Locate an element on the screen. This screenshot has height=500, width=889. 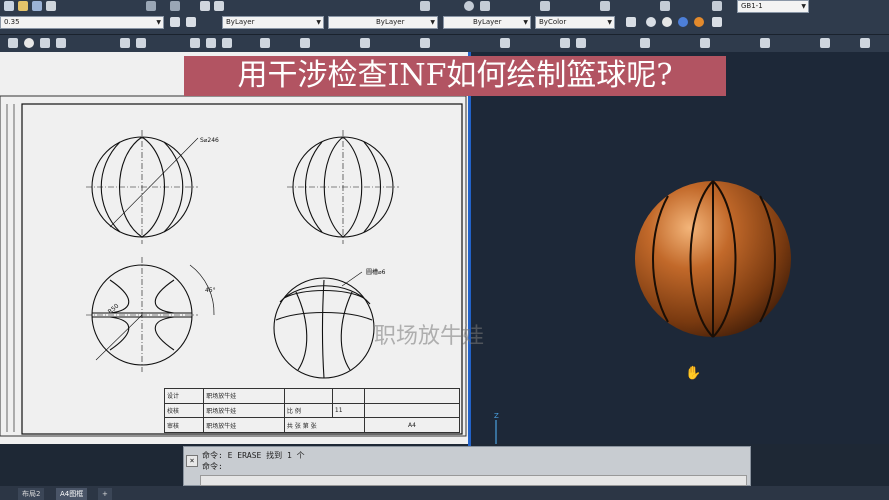
viewport-divider is located at coordinates (469, 257).